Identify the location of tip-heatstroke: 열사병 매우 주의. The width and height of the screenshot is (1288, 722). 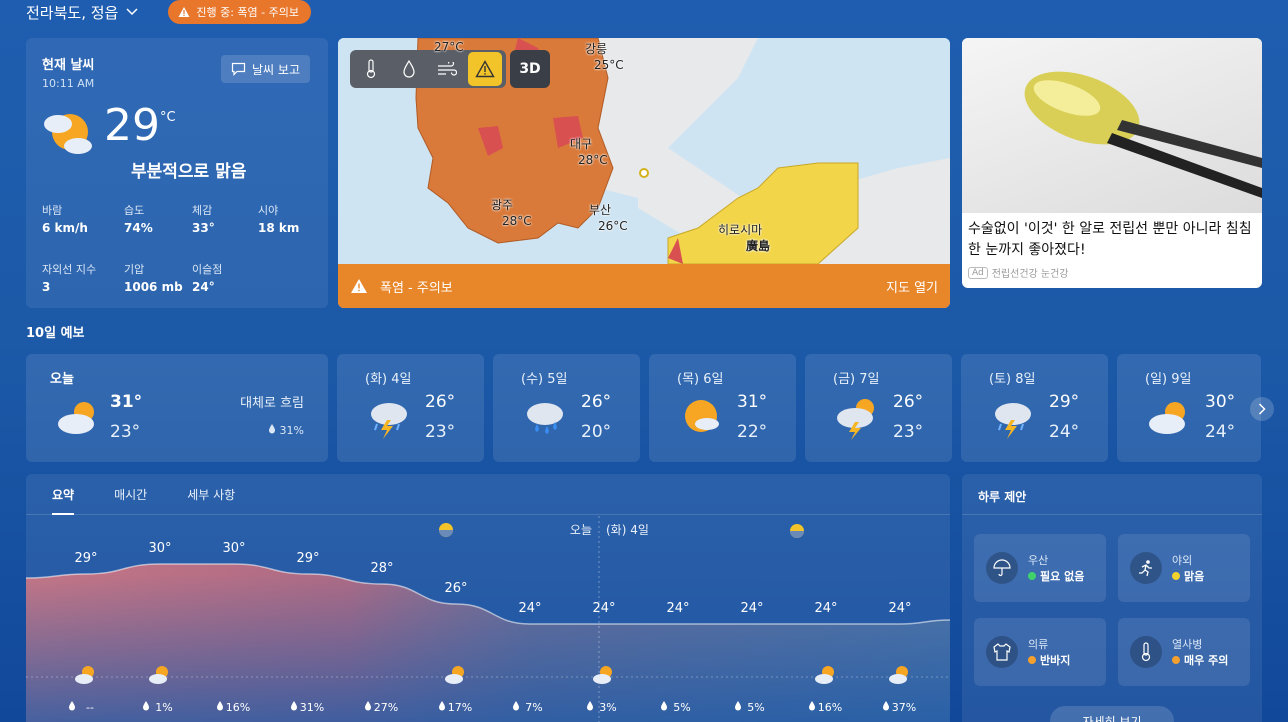
(1184, 652).